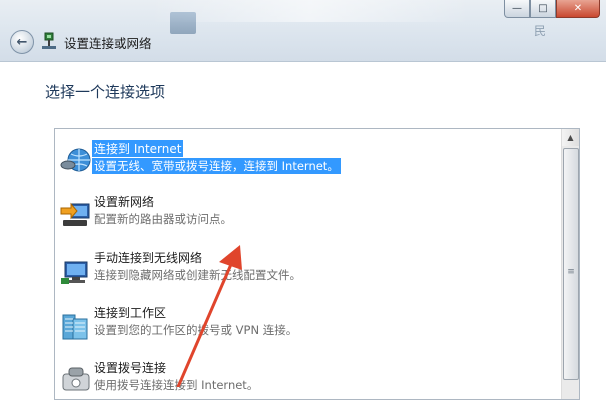  Describe the element at coordinates (540, 31) in the screenshot. I see `background-window-text: 民` at that location.